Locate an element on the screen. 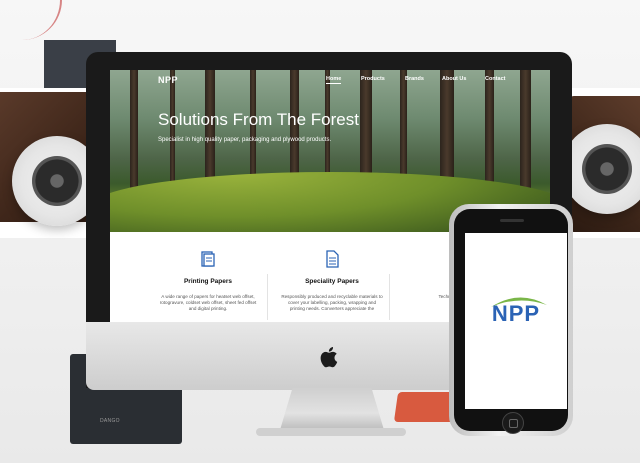 Image resolution: width=640 pixels, height=463 pixels. phone-body: NPP is located at coordinates (511, 321).